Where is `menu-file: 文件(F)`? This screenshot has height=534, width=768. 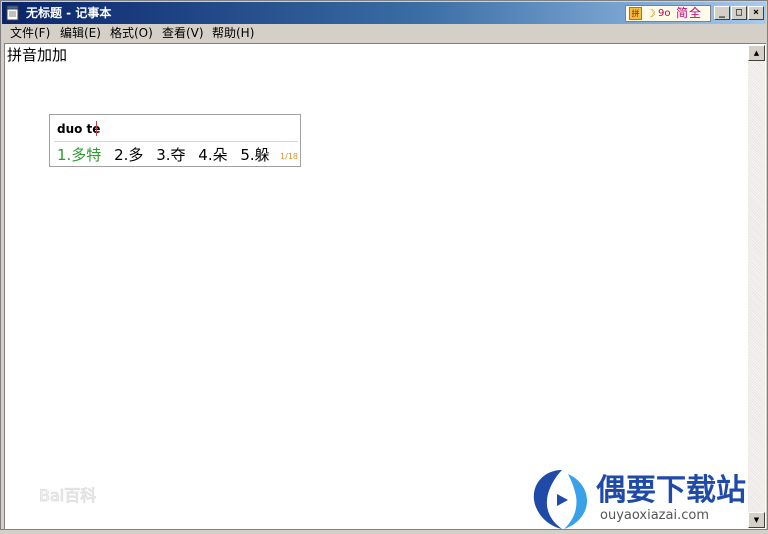
menu-file: 文件(F) is located at coordinates (30, 33).